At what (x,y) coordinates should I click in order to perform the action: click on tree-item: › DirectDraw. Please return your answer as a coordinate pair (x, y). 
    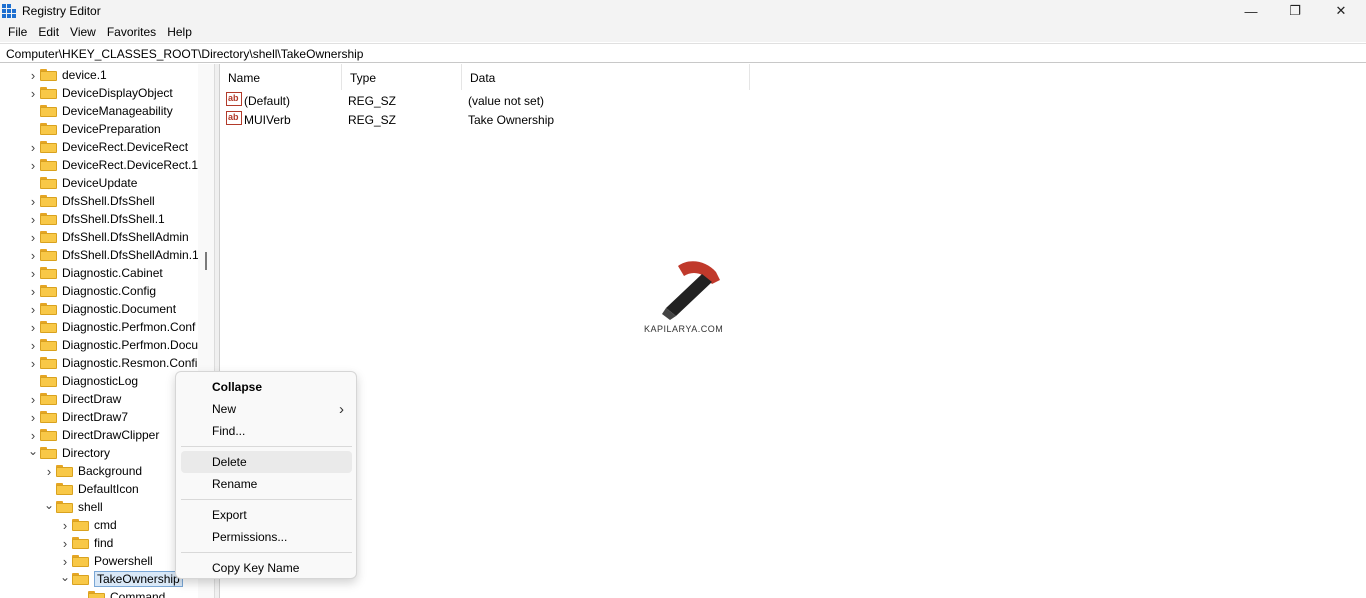
    Looking at the image, I should click on (75, 399).